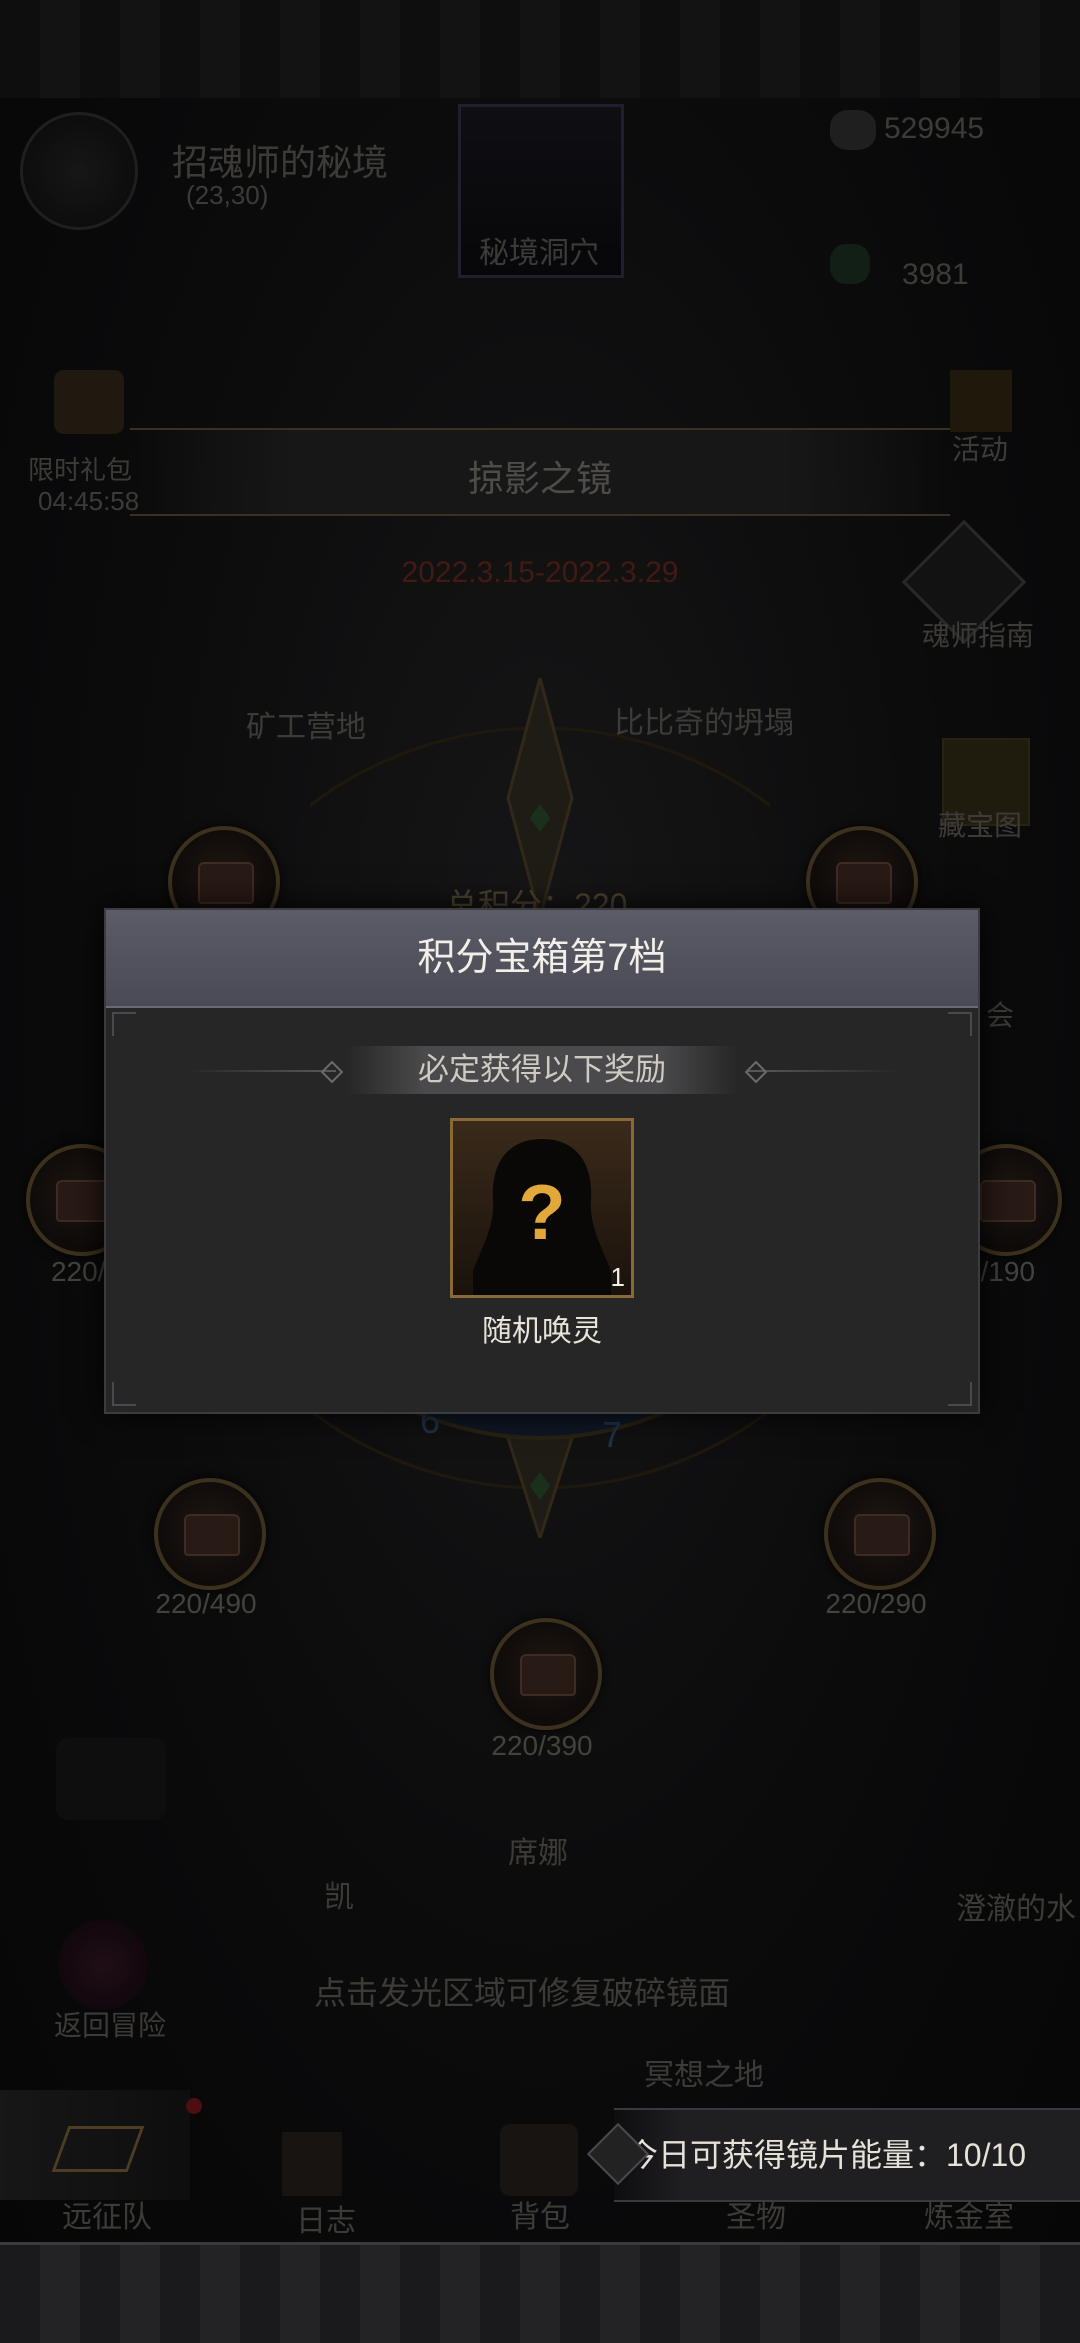 This screenshot has width=1080, height=2343. What do you see at coordinates (617, 1277) in the screenshot?
I see `reward-count: 1` at bounding box center [617, 1277].